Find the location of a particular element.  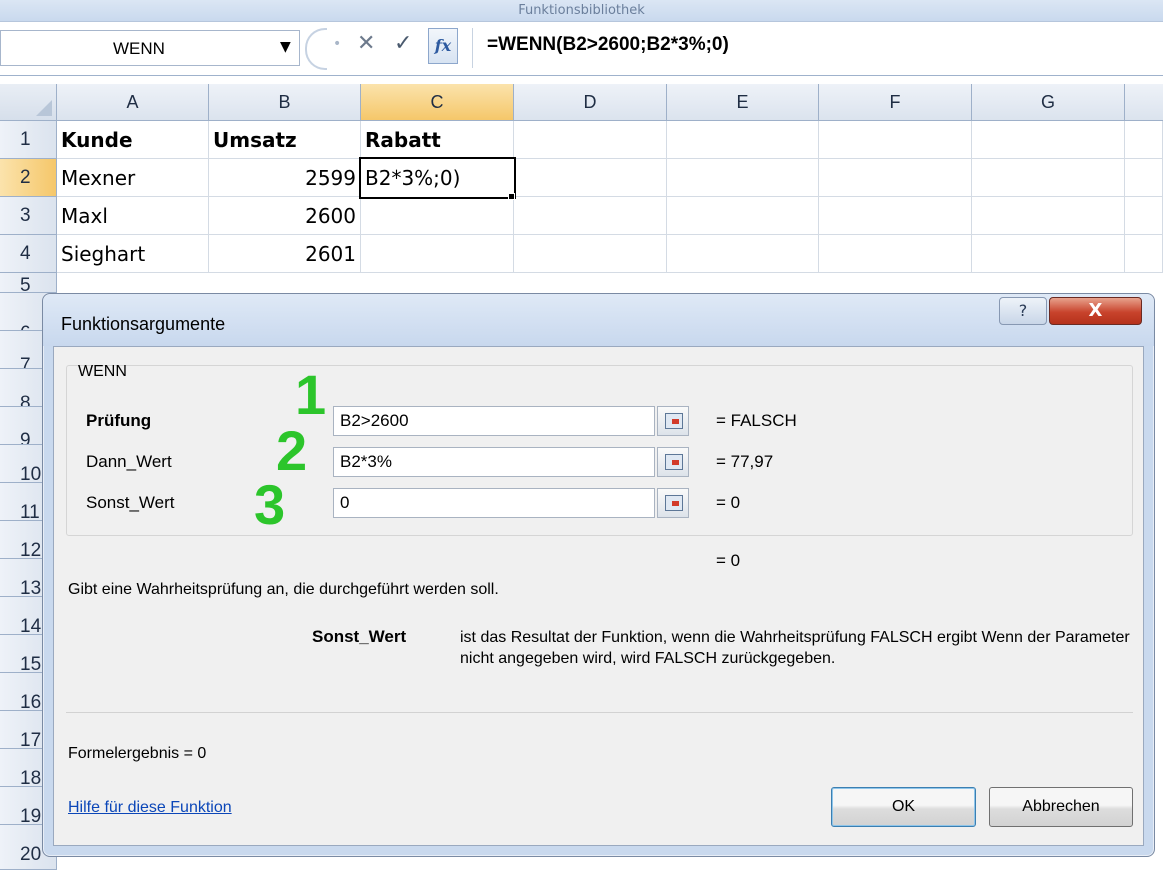

row-header-1: 1 is located at coordinates (28, 140).